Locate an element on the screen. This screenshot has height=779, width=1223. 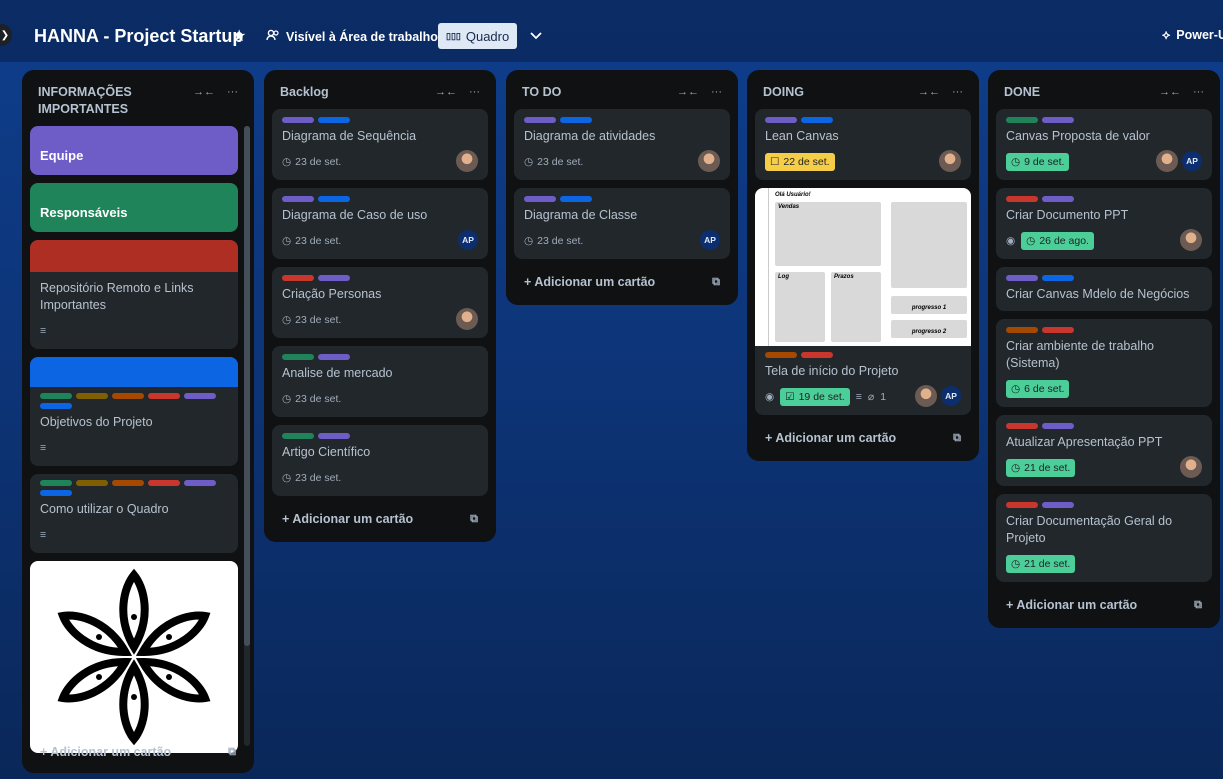
card-criar-documento-ppt: Criar Documento PPT ◉ ◷ 26 de ago. is located at coordinates (1104, 223).